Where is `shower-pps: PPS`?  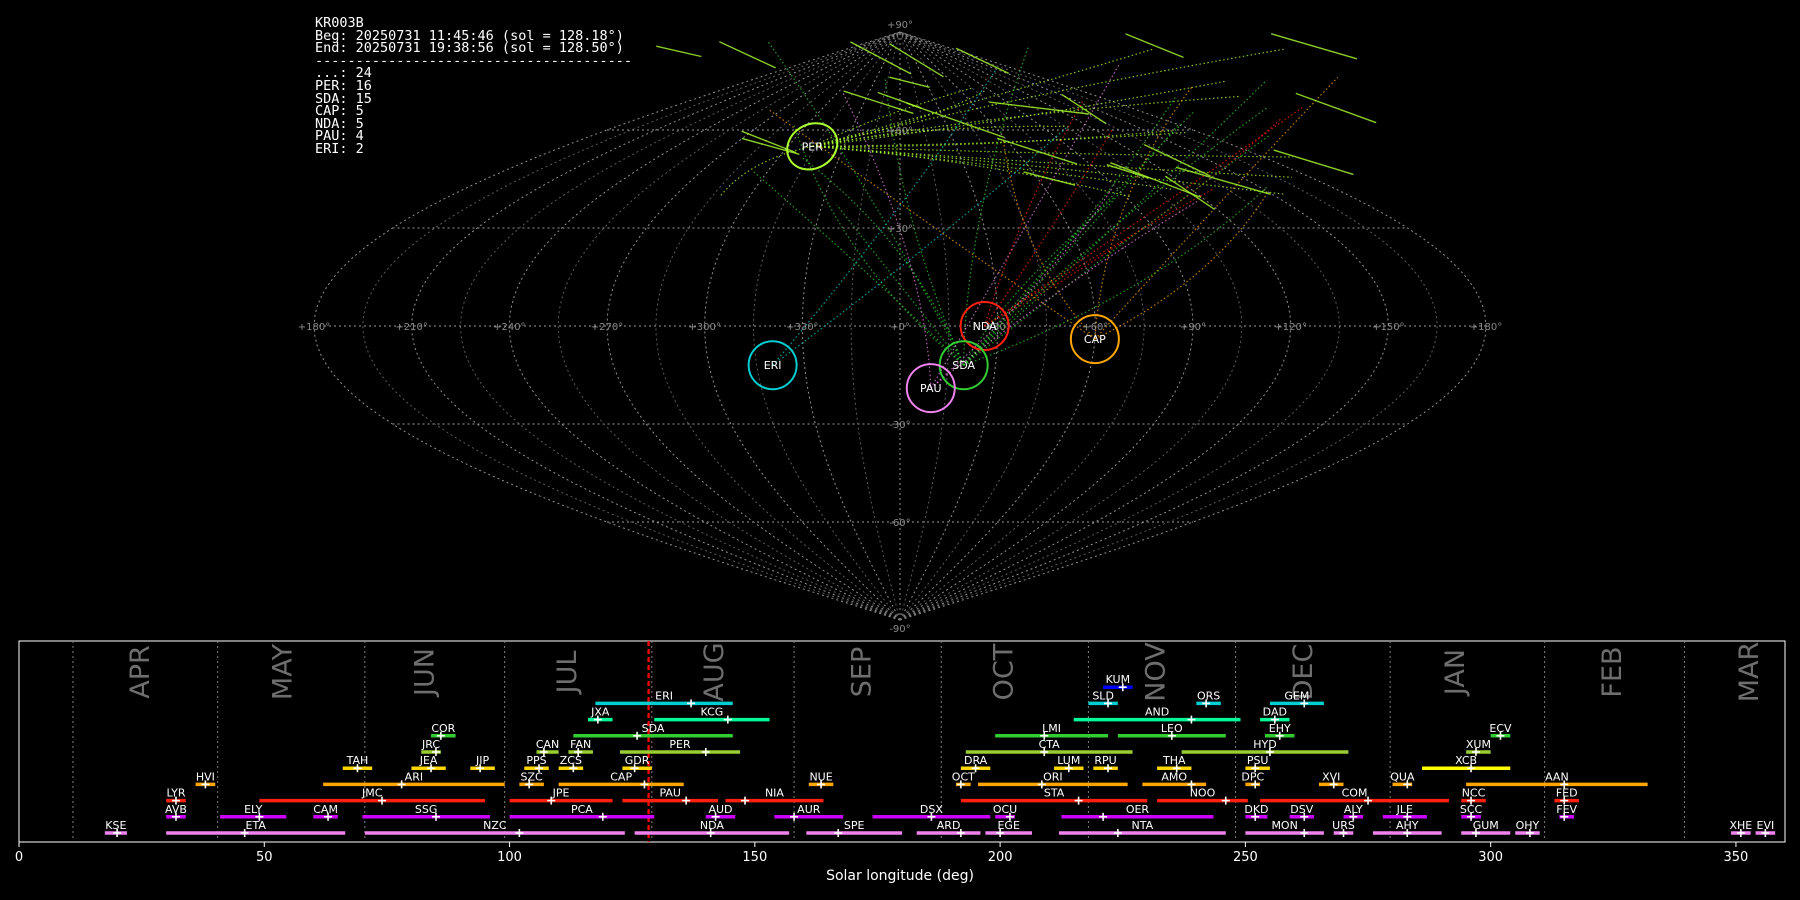
shower-pps: PPS is located at coordinates (536, 763).